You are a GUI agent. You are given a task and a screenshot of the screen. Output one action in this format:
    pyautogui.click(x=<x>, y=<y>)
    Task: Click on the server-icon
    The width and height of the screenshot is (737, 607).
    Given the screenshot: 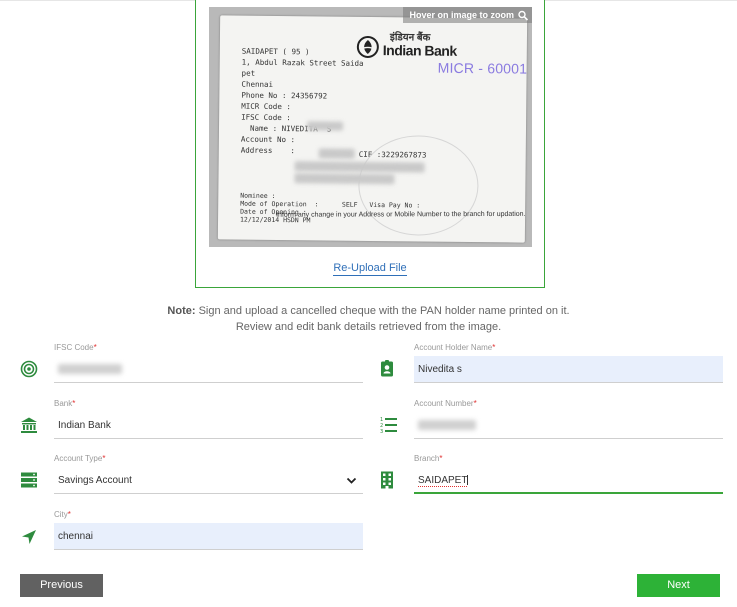 What is the action you would take?
    pyautogui.click(x=29, y=480)
    